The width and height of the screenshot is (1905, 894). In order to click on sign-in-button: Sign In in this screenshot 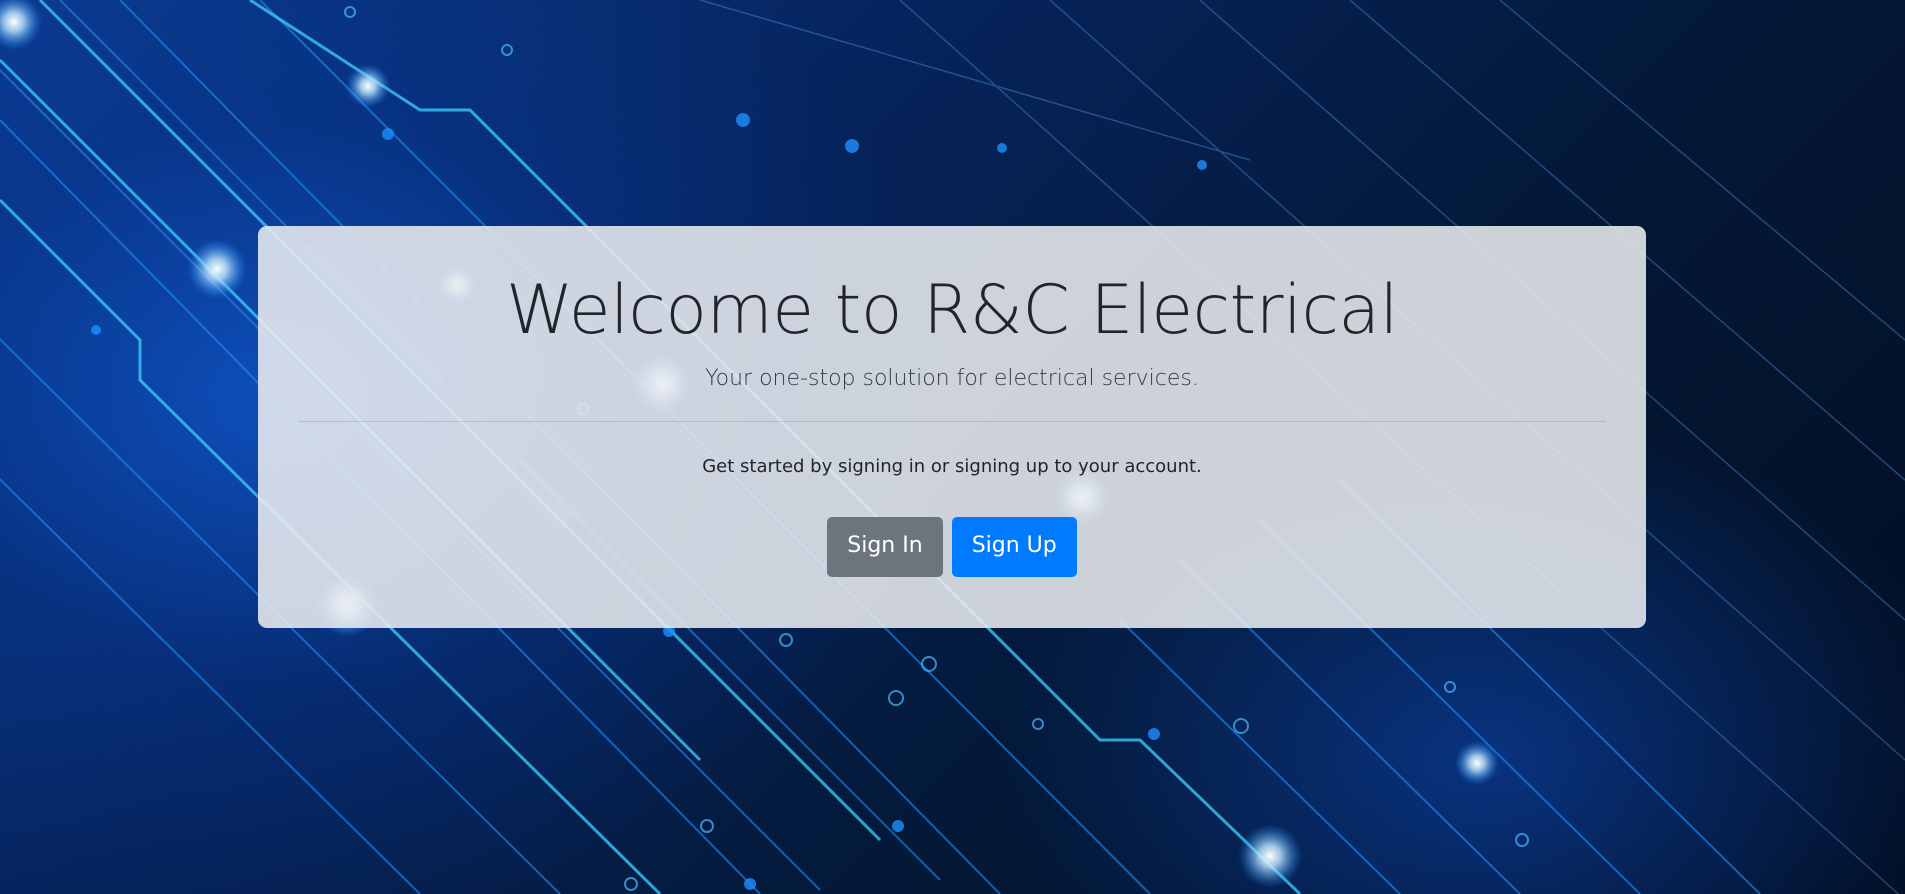, I will do `click(885, 546)`.